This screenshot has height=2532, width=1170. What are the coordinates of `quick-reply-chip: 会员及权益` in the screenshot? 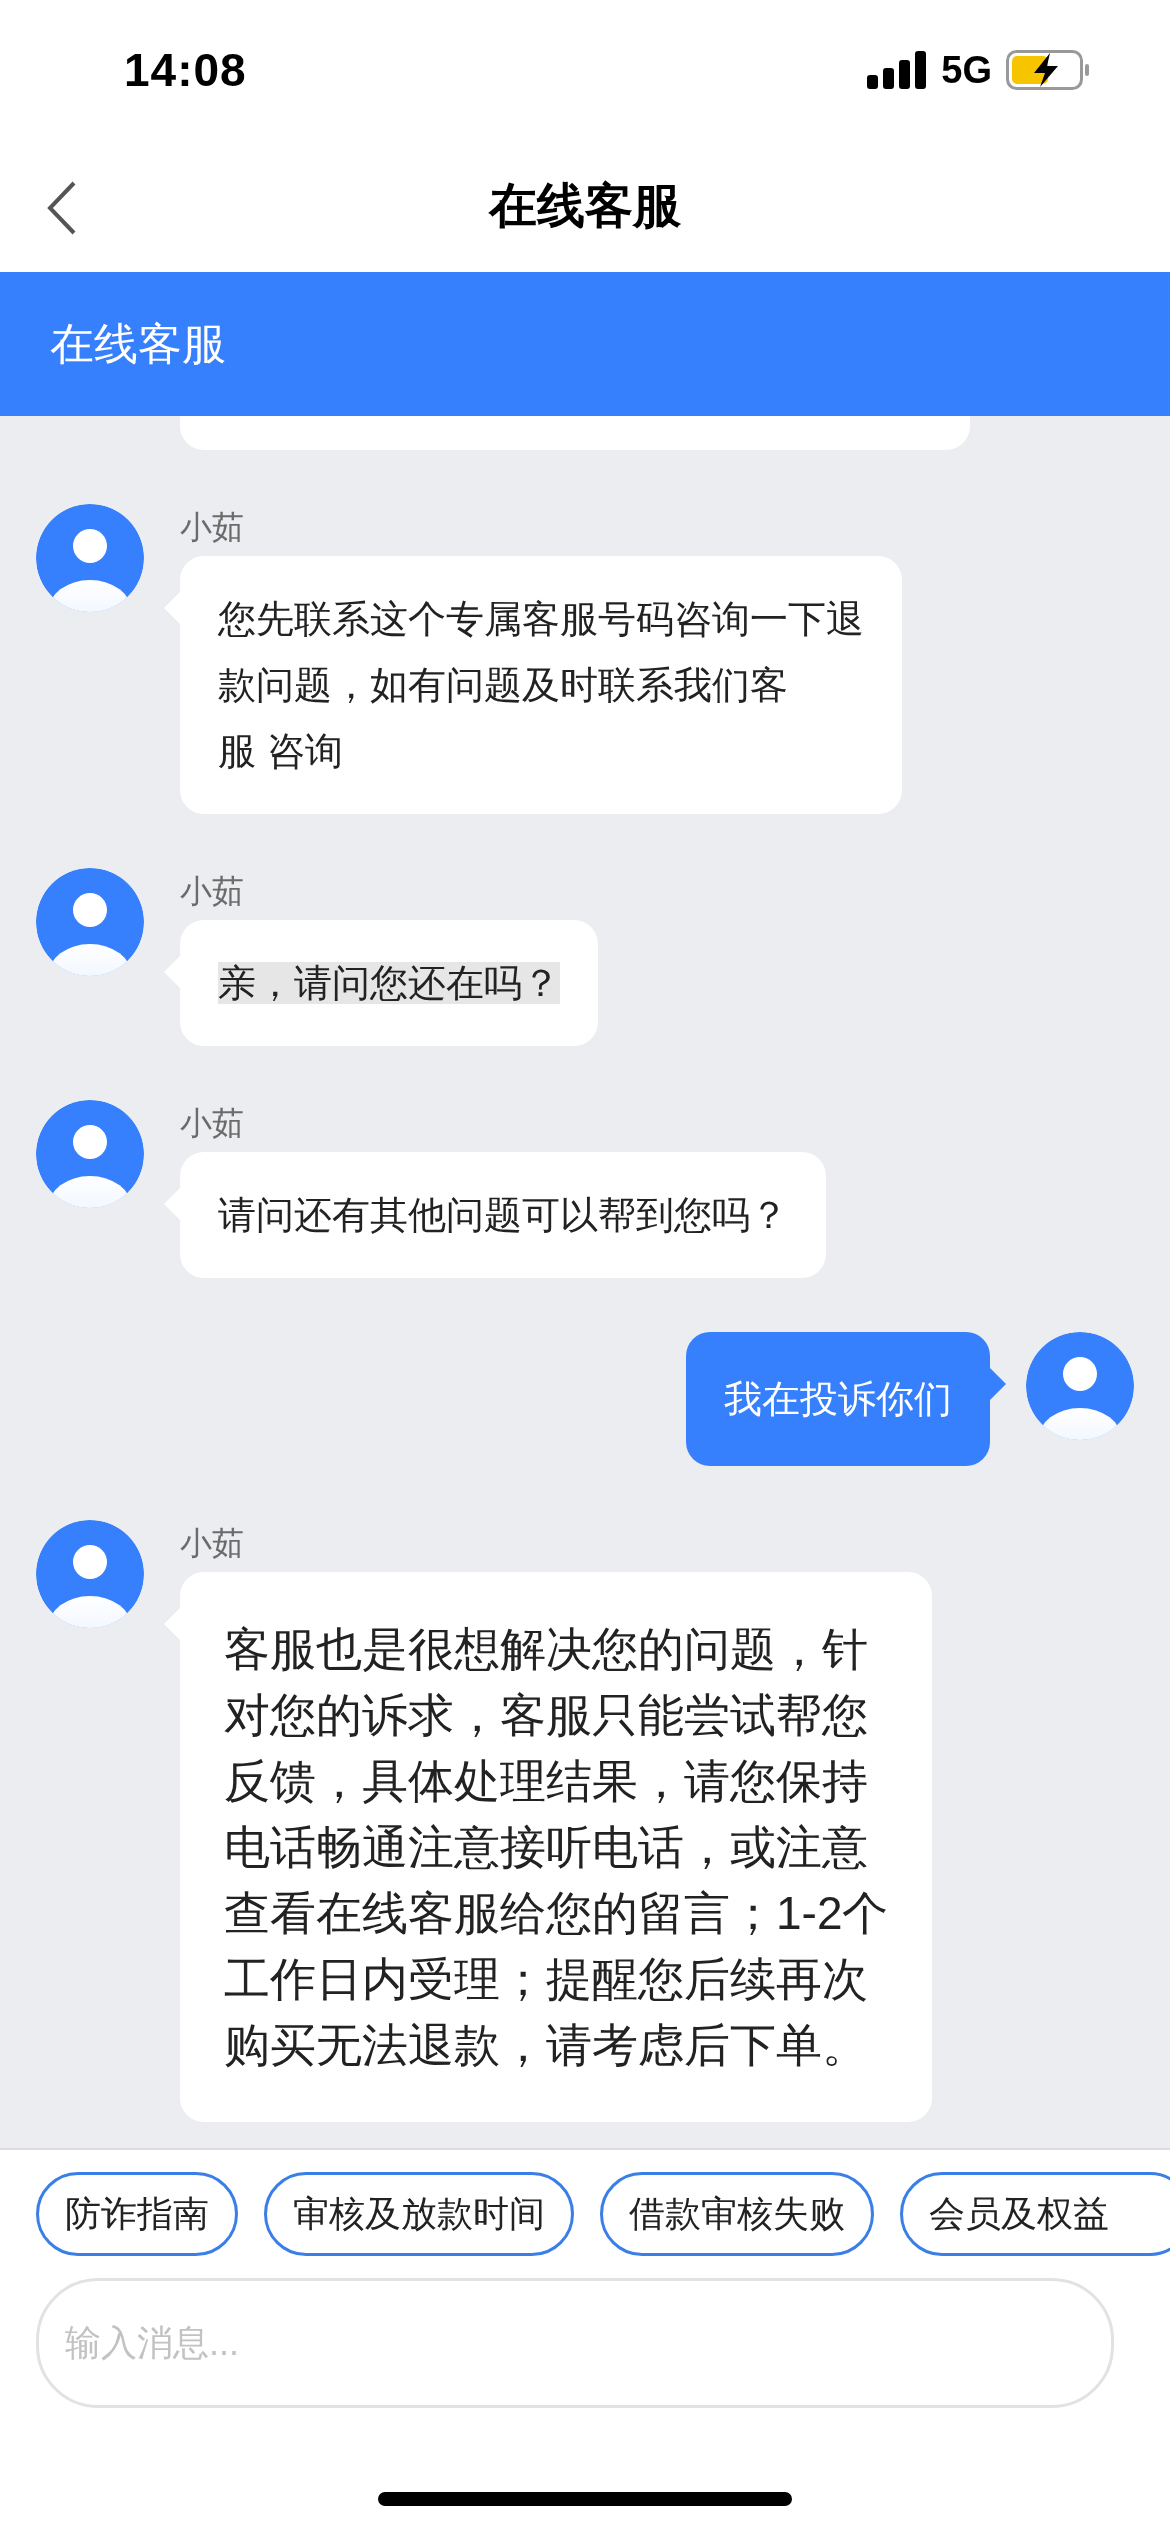 It's located at (1035, 2214).